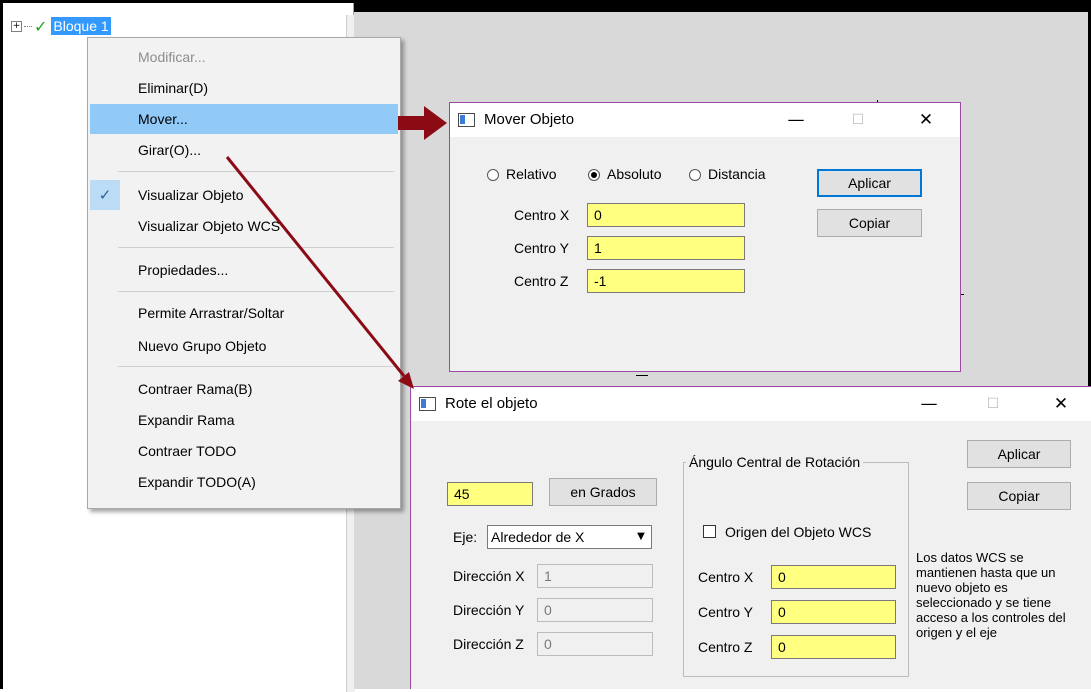 This screenshot has width=1091, height=692. I want to click on dir-z-label: Dirección Z, so click(488, 644).